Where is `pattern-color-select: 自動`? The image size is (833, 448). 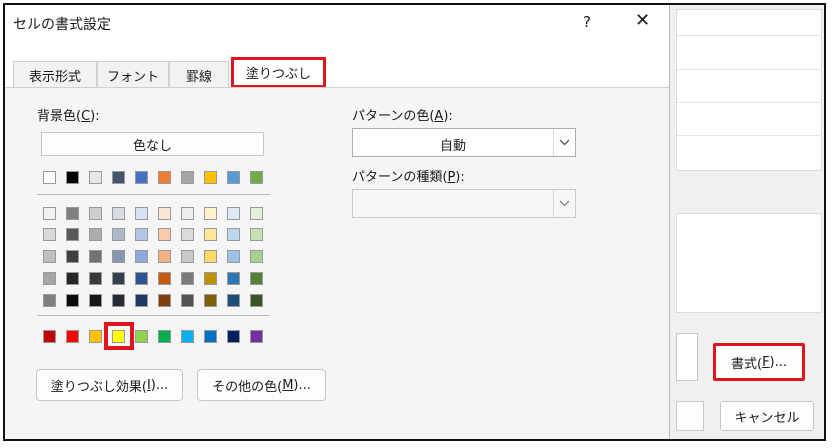 pattern-color-select: 自動 is located at coordinates (464, 142).